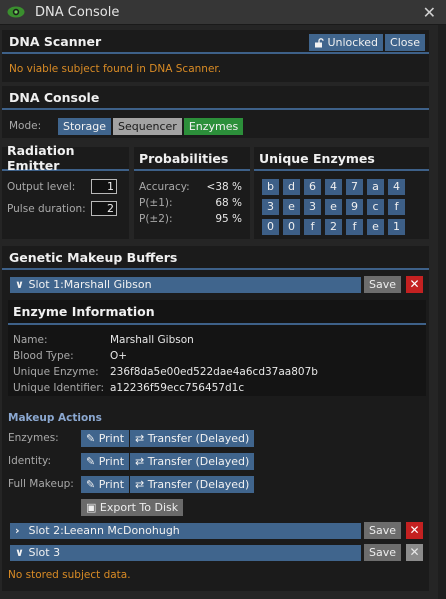  I want to click on genetic-buffers-heading: Genetic Makeup Buffers, so click(215, 258).